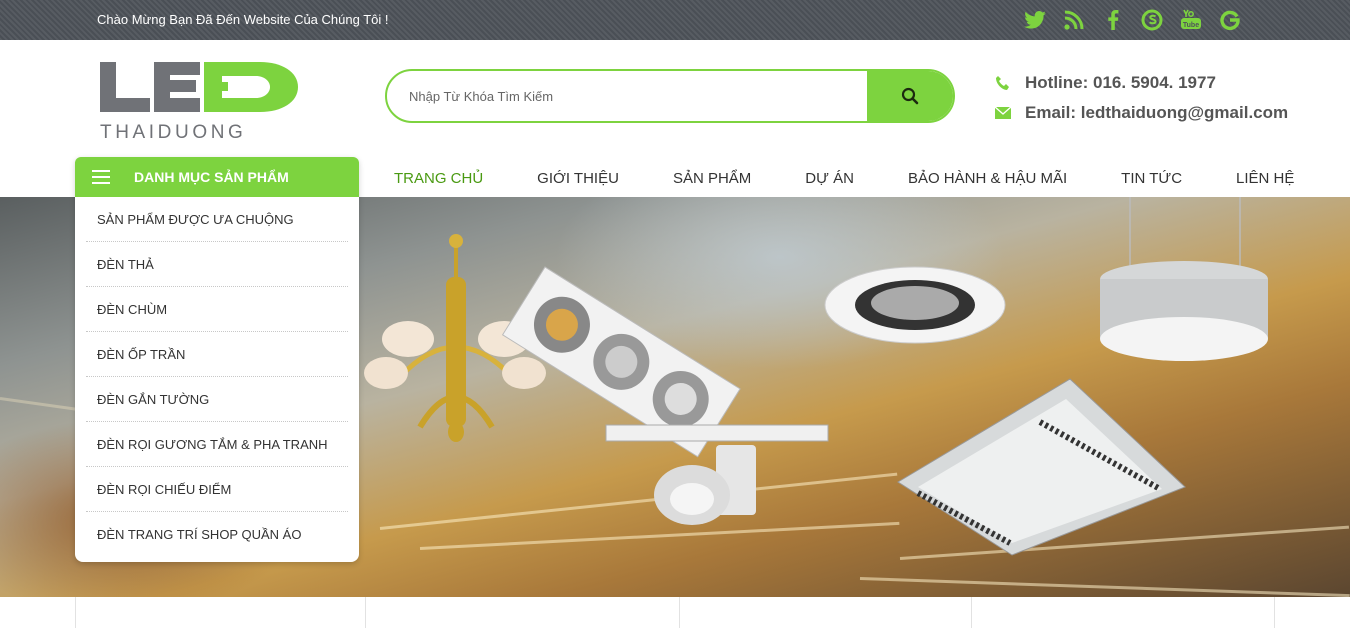 This screenshot has height=628, width=1350. I want to click on category-header: DANH MỤC SẢN PHẨM, so click(217, 177).